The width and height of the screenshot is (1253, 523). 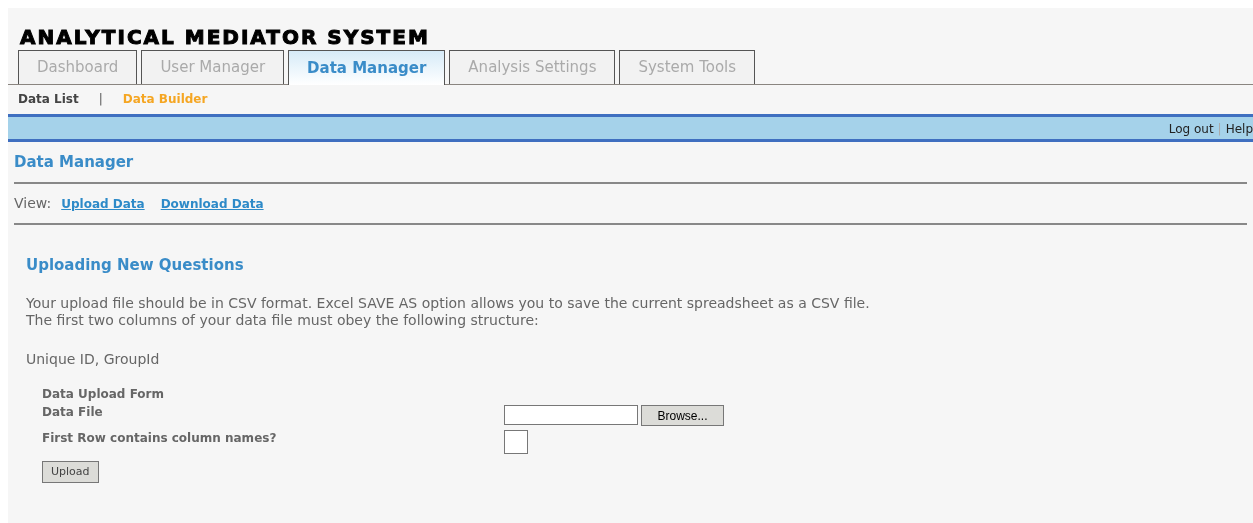 What do you see at coordinates (532, 67) in the screenshot?
I see `tab: Analysis Settings` at bounding box center [532, 67].